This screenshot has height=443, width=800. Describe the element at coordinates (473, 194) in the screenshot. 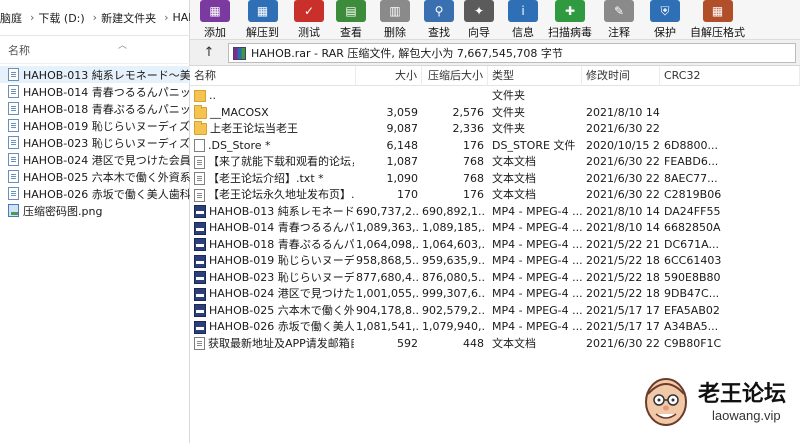

I see `cell-packed: 176` at that location.